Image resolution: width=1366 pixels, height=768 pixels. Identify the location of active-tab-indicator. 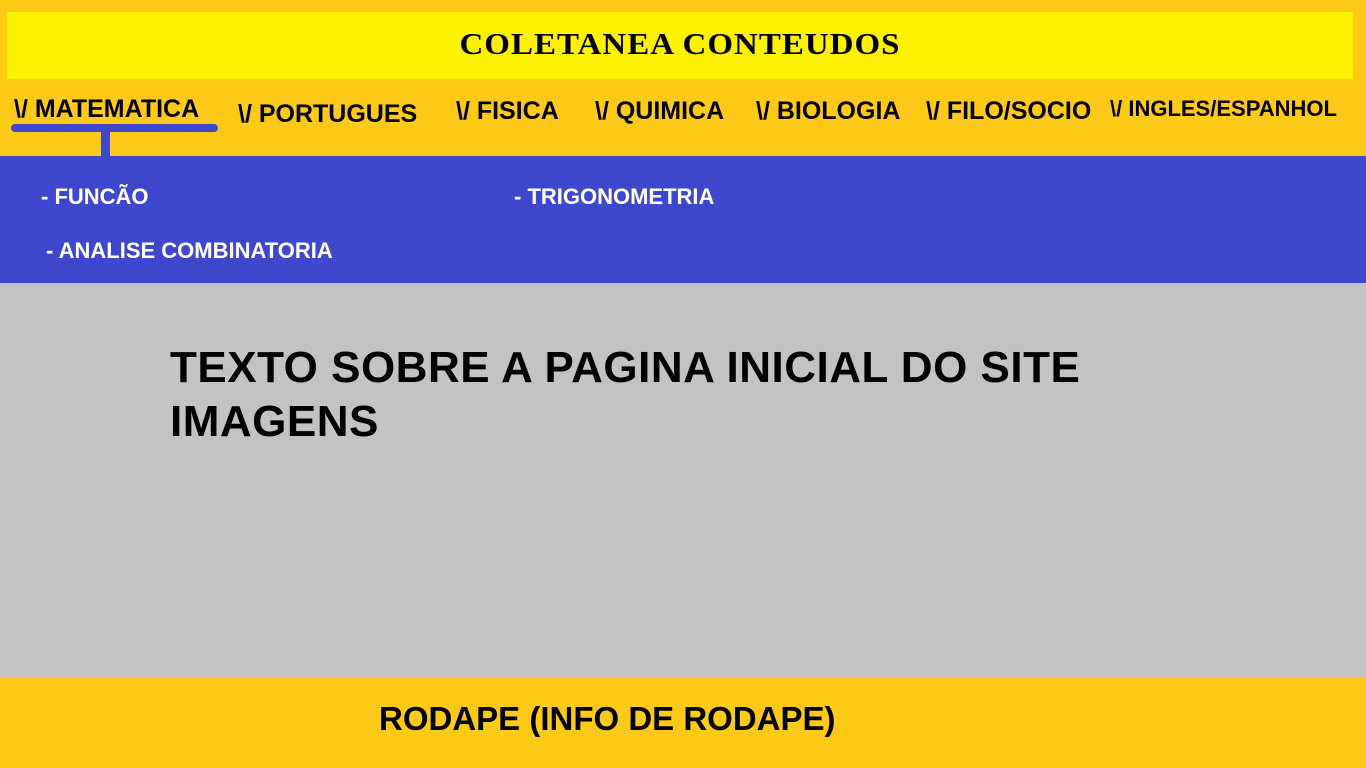
(114, 128).